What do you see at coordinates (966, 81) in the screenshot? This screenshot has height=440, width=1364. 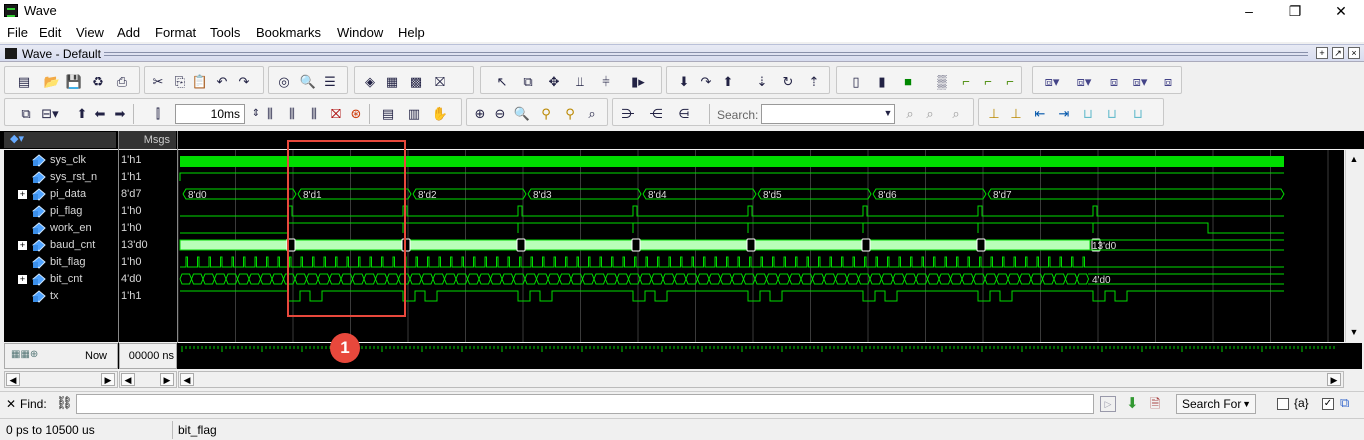 I see `format-rise-icon: ⌐` at bounding box center [966, 81].